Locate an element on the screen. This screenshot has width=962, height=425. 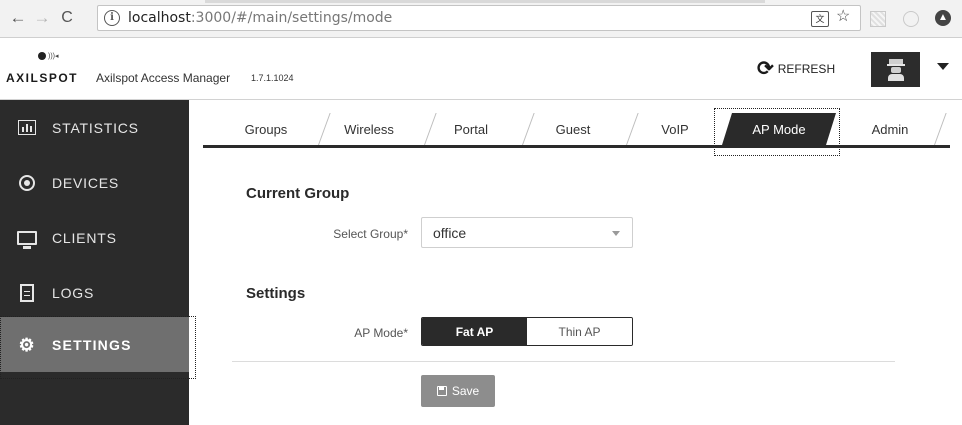
refresh-label: REFRESH is located at coordinates (806, 69).